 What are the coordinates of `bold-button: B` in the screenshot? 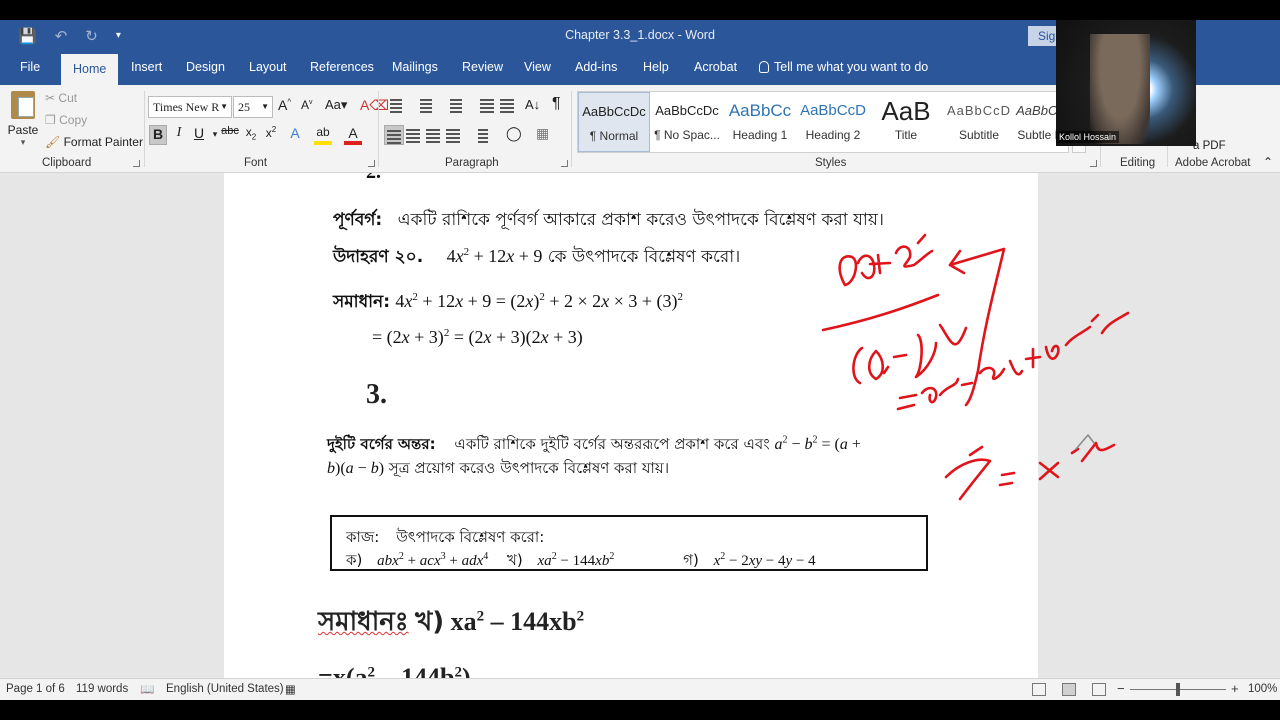 It's located at (158, 135).